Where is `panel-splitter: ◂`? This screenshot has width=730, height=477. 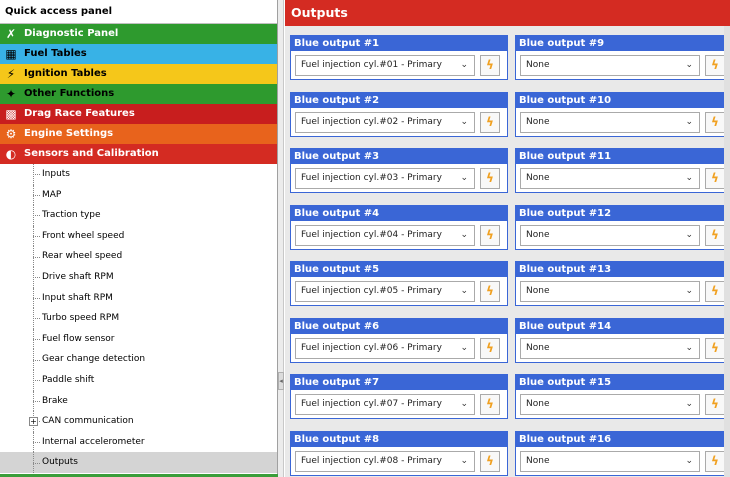
panel-splitter: ◂ is located at coordinates (281, 238).